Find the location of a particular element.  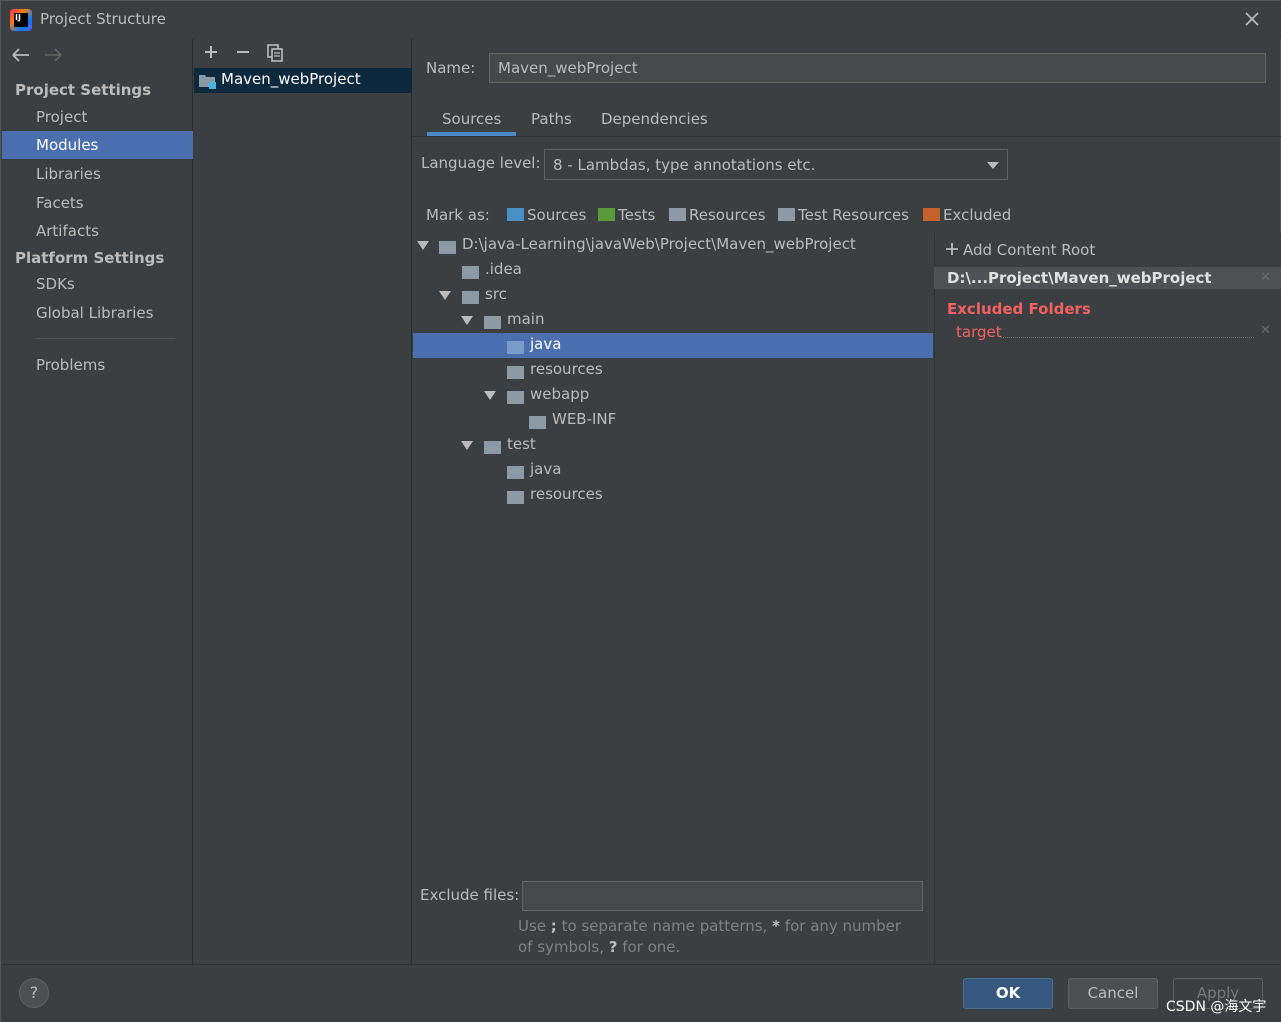

sidebar-item-sdks: SDKs is located at coordinates (97, 284).